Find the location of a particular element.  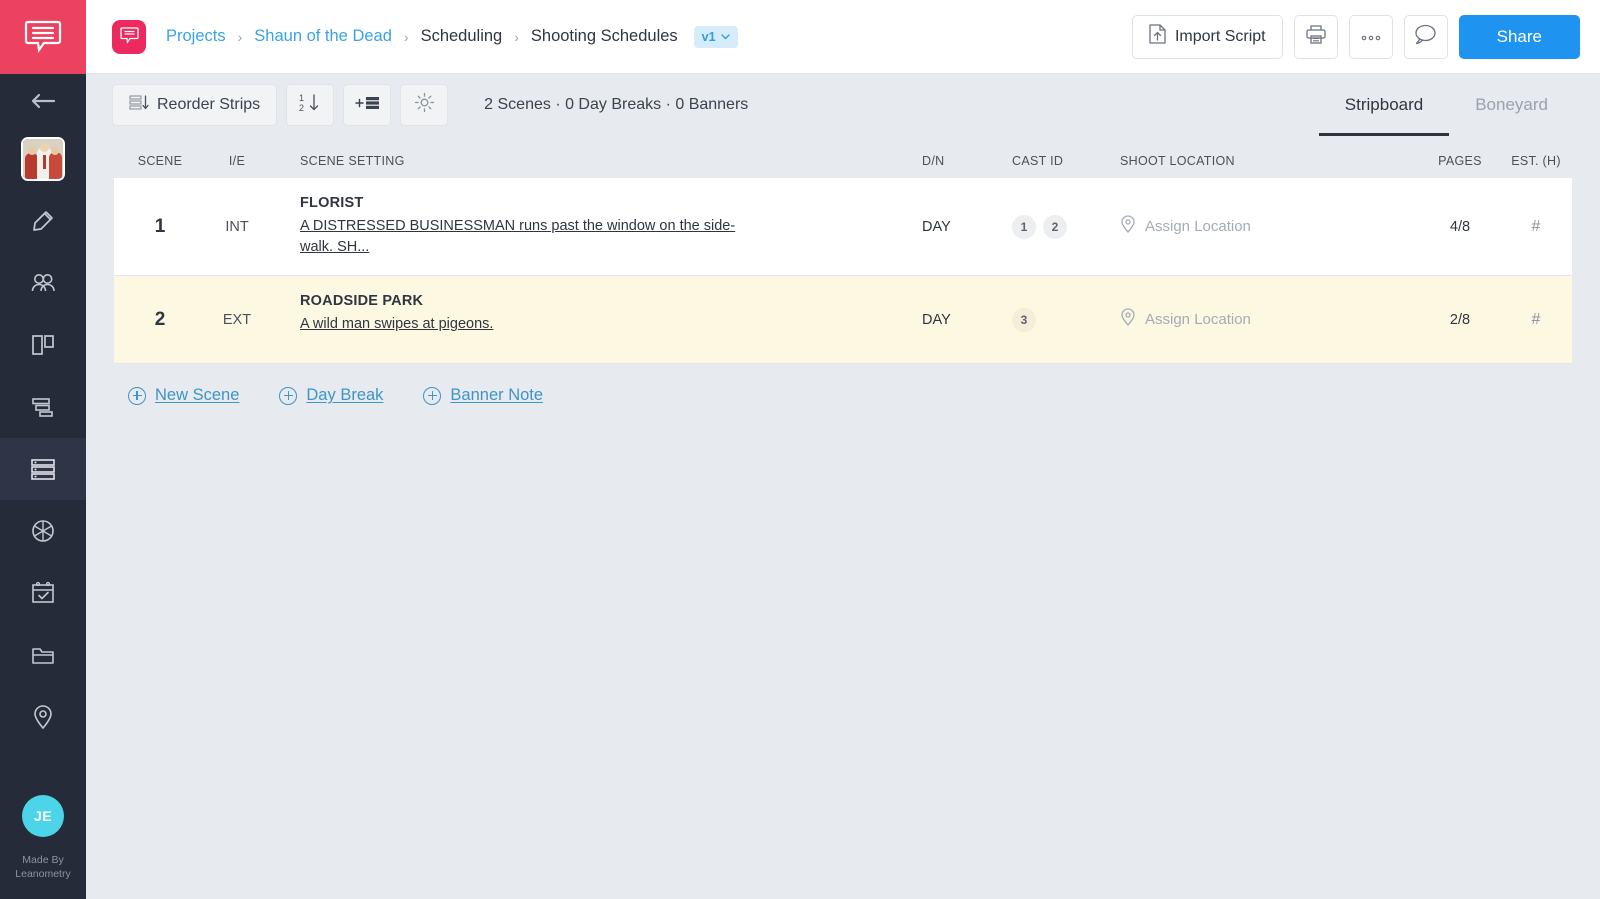

interior-exterior: EXT is located at coordinates (237, 319).